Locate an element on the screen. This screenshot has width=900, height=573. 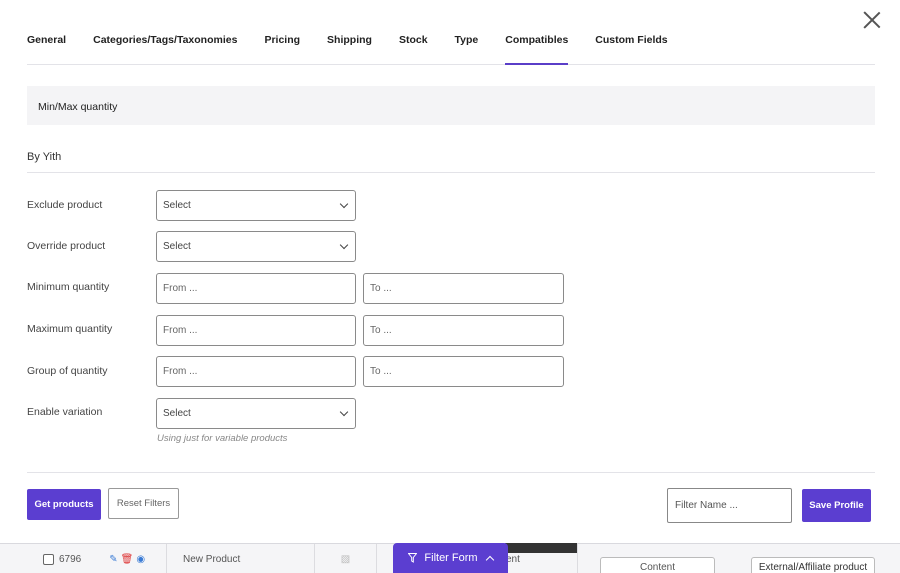
tab-type: Type is located at coordinates (467, 45).